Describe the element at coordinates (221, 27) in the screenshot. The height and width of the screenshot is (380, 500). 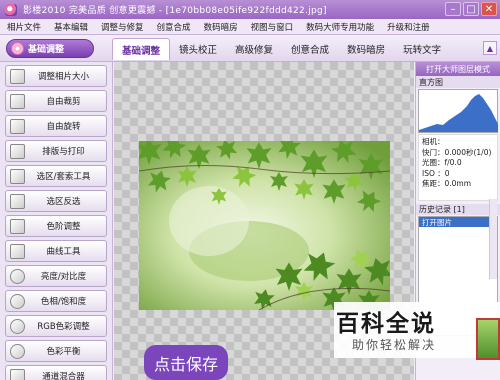
I see `menu-darkroom: 数码暗房` at that location.